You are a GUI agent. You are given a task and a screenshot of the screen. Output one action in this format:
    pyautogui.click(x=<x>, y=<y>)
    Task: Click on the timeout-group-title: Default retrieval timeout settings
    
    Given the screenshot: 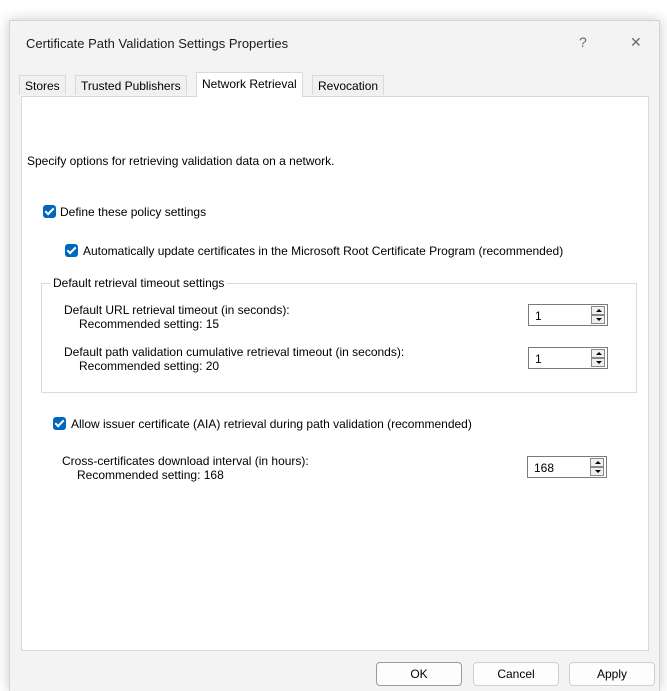 What is the action you would take?
    pyautogui.click(x=139, y=283)
    